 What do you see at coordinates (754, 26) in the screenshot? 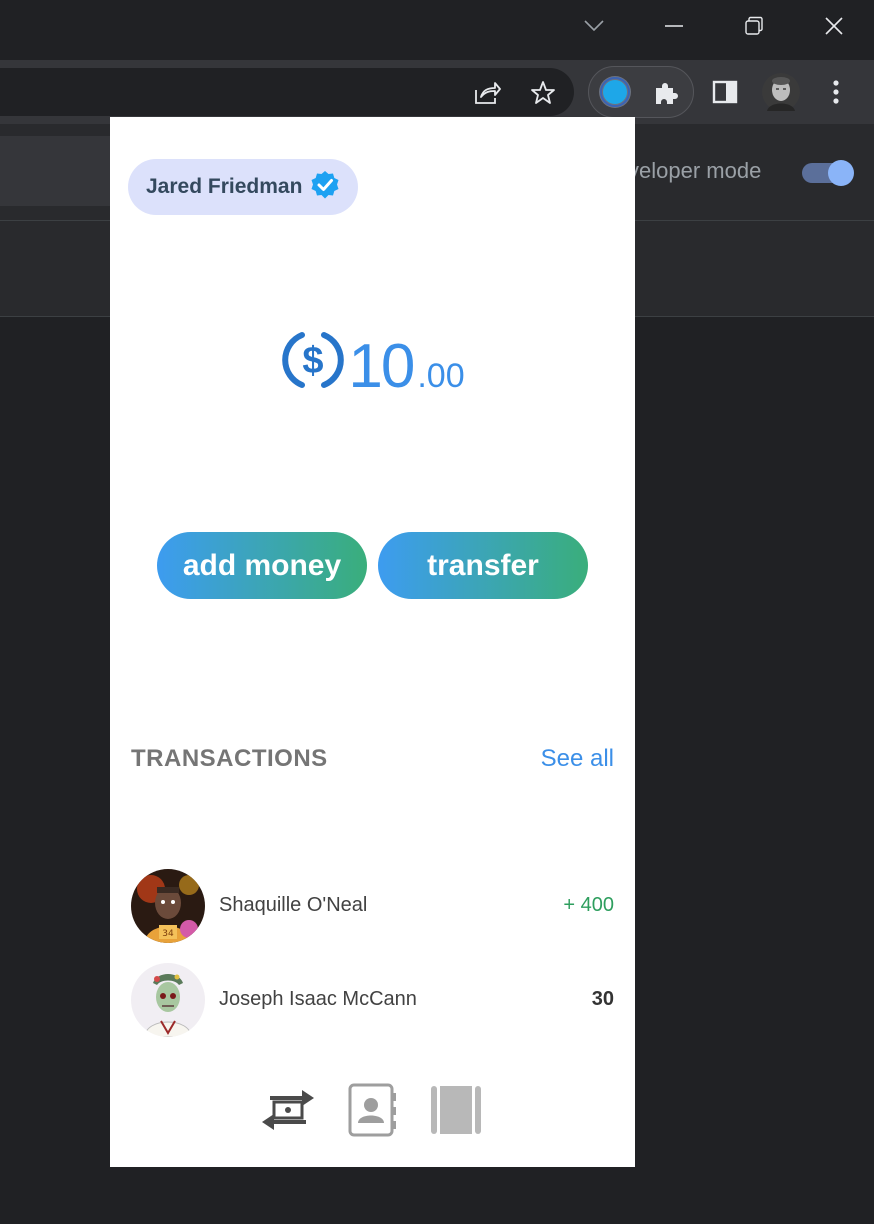
I see `restore-icon` at bounding box center [754, 26].